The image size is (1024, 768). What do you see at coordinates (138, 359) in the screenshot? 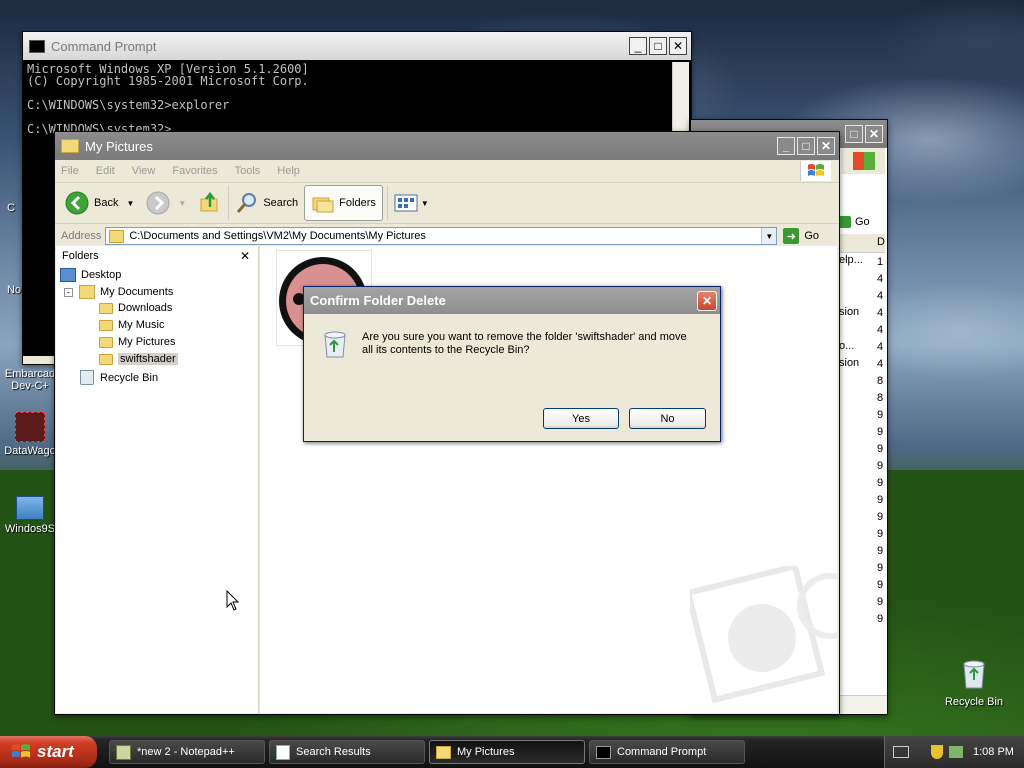
I see `tree-item-swiftshader: swiftshader` at bounding box center [138, 359].